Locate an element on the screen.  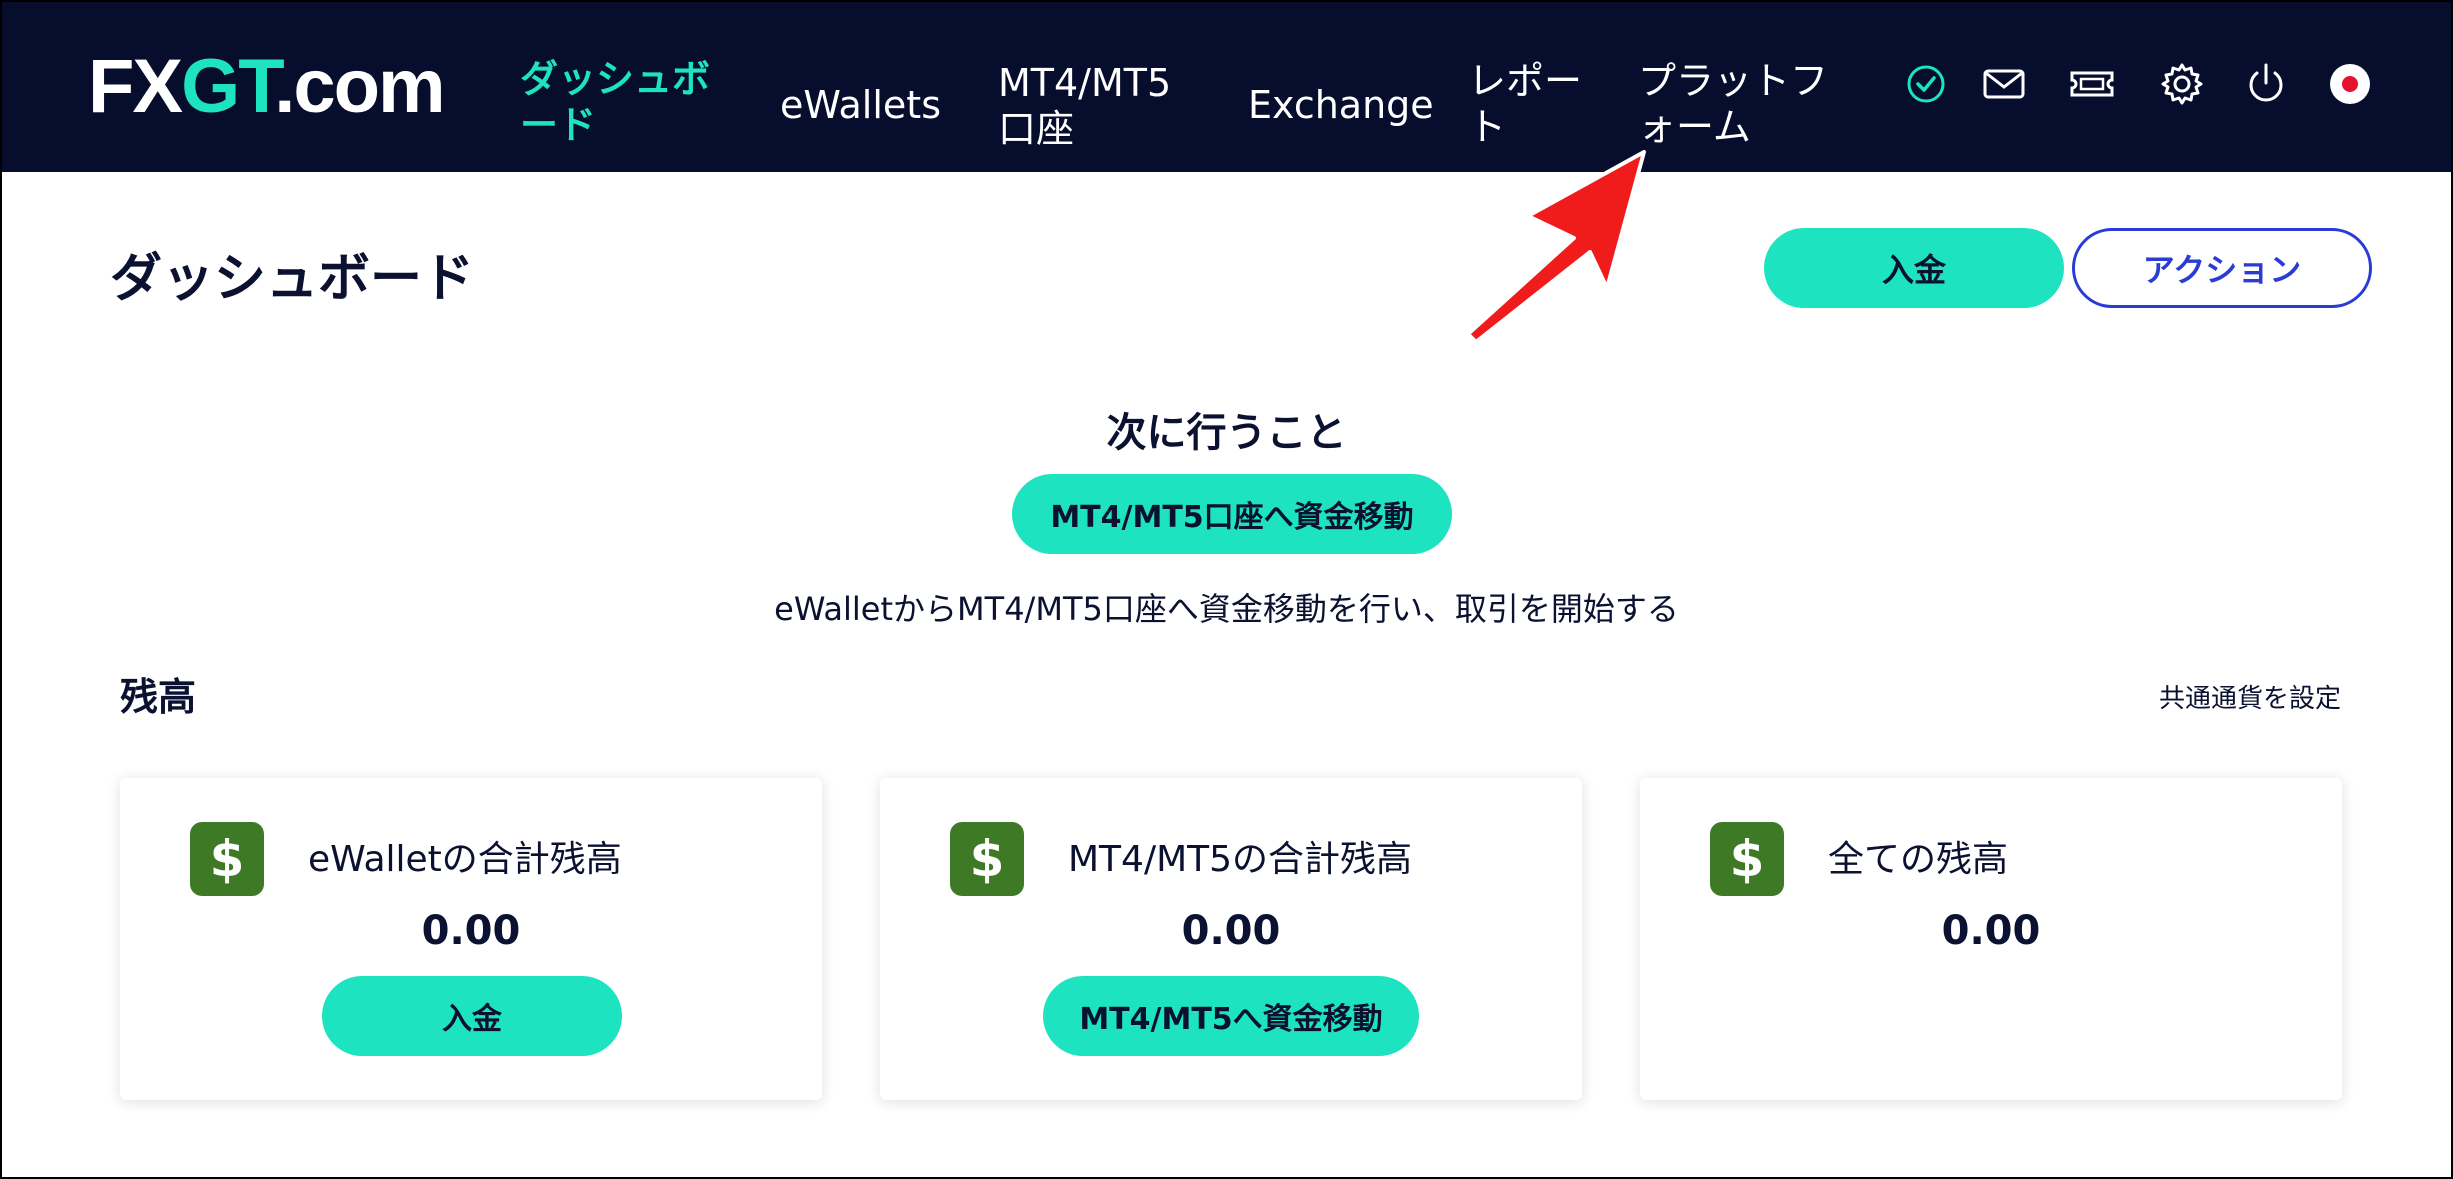
gear-icon is located at coordinates (2182, 84).